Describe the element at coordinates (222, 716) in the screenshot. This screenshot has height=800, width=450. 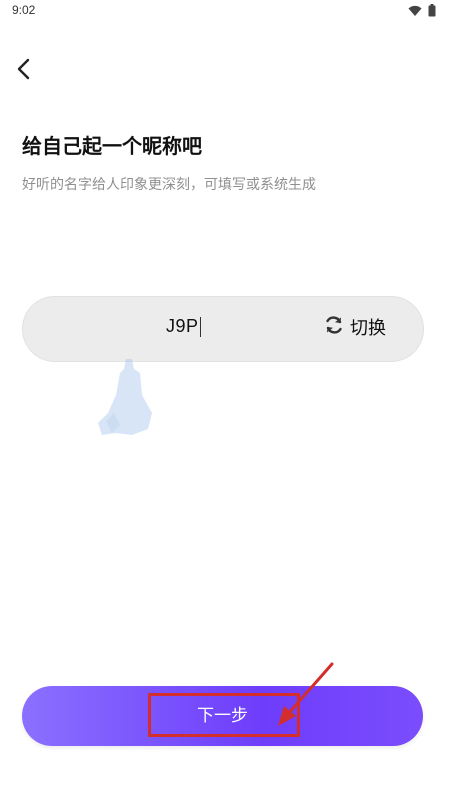
I see `next-step-button: 下一步` at that location.